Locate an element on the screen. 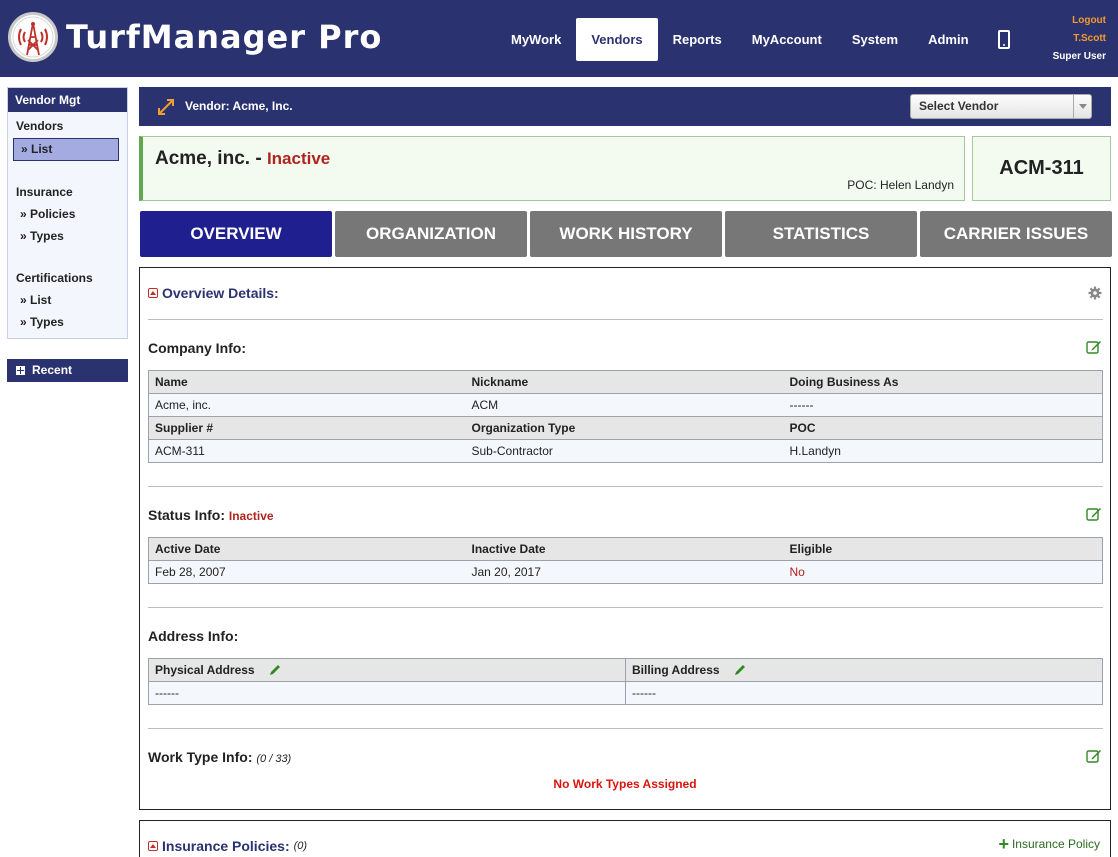  tab-carrier-issues: CARRIER ISSUES is located at coordinates (1016, 234).